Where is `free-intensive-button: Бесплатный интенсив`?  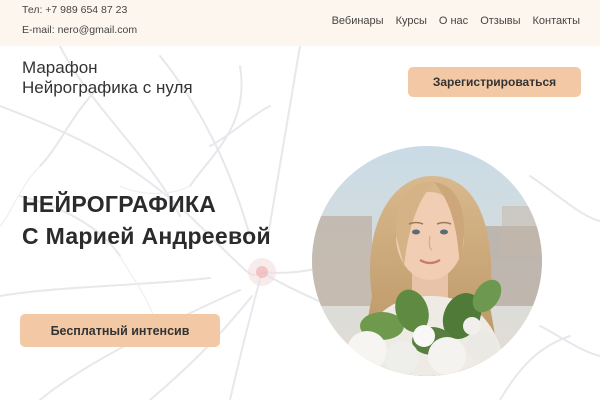 free-intensive-button: Бесплатный интенсив is located at coordinates (120, 330).